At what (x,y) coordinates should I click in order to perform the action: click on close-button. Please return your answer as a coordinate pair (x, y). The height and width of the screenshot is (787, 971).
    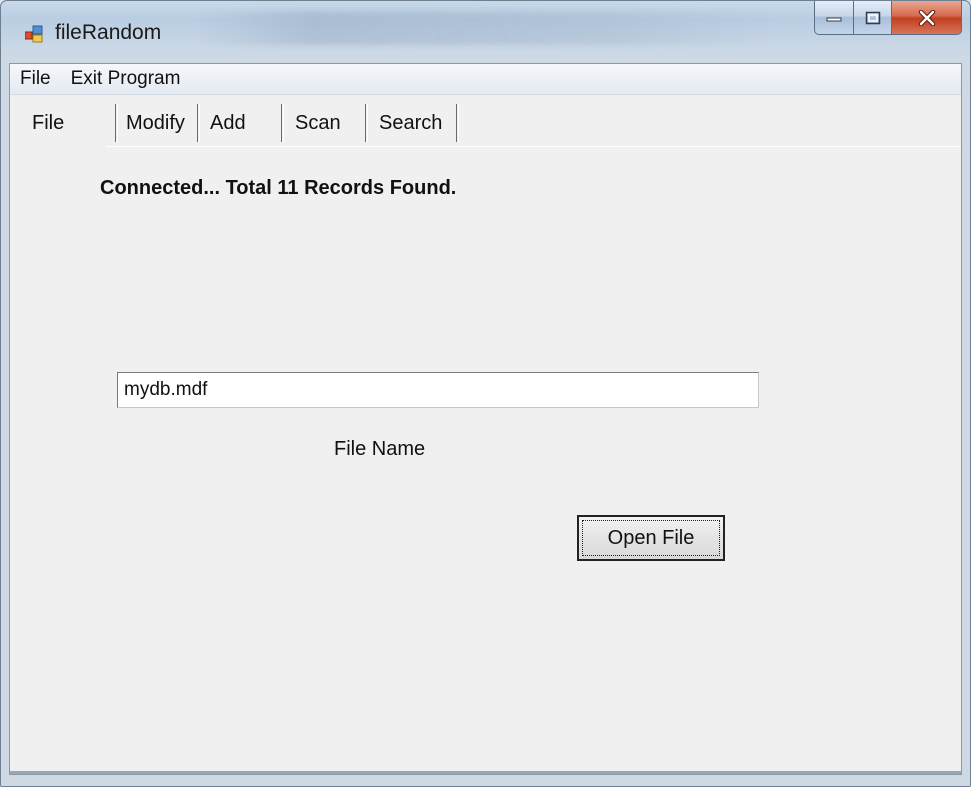
    Looking at the image, I should click on (927, 18).